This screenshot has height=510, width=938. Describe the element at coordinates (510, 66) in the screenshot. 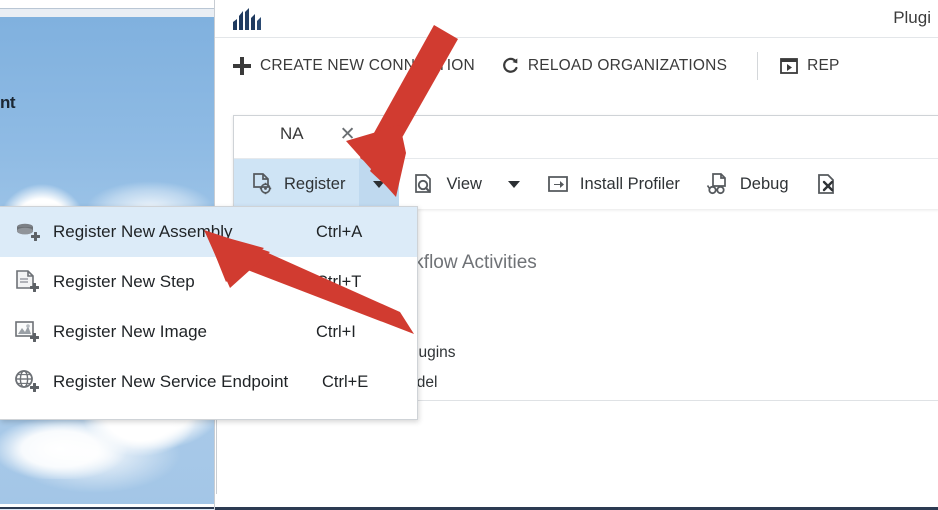

I see `refresh-icon` at that location.